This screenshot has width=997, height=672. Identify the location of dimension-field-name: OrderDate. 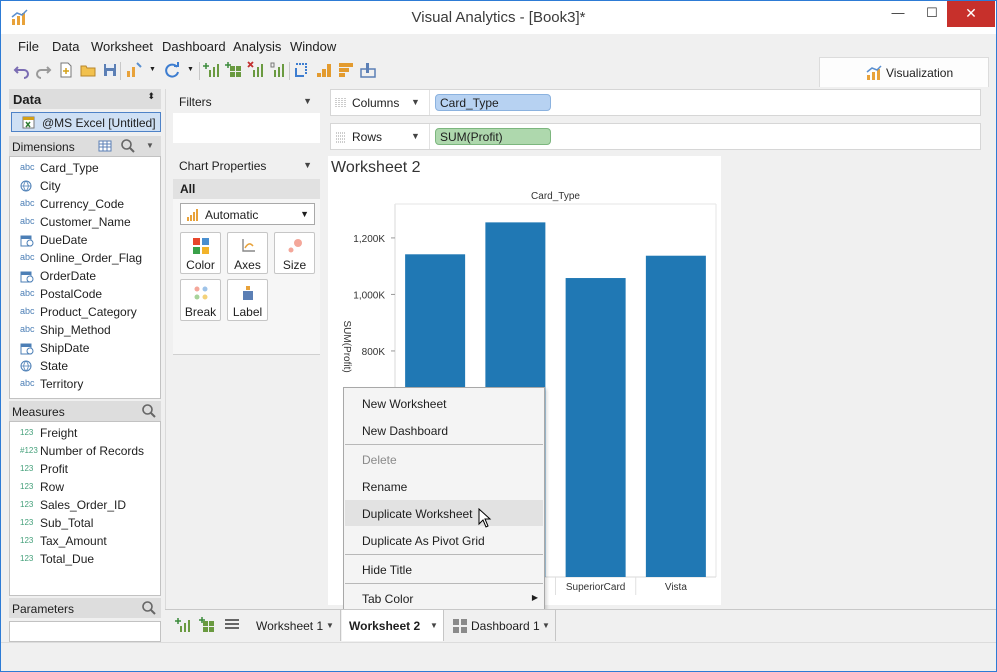
(68, 276).